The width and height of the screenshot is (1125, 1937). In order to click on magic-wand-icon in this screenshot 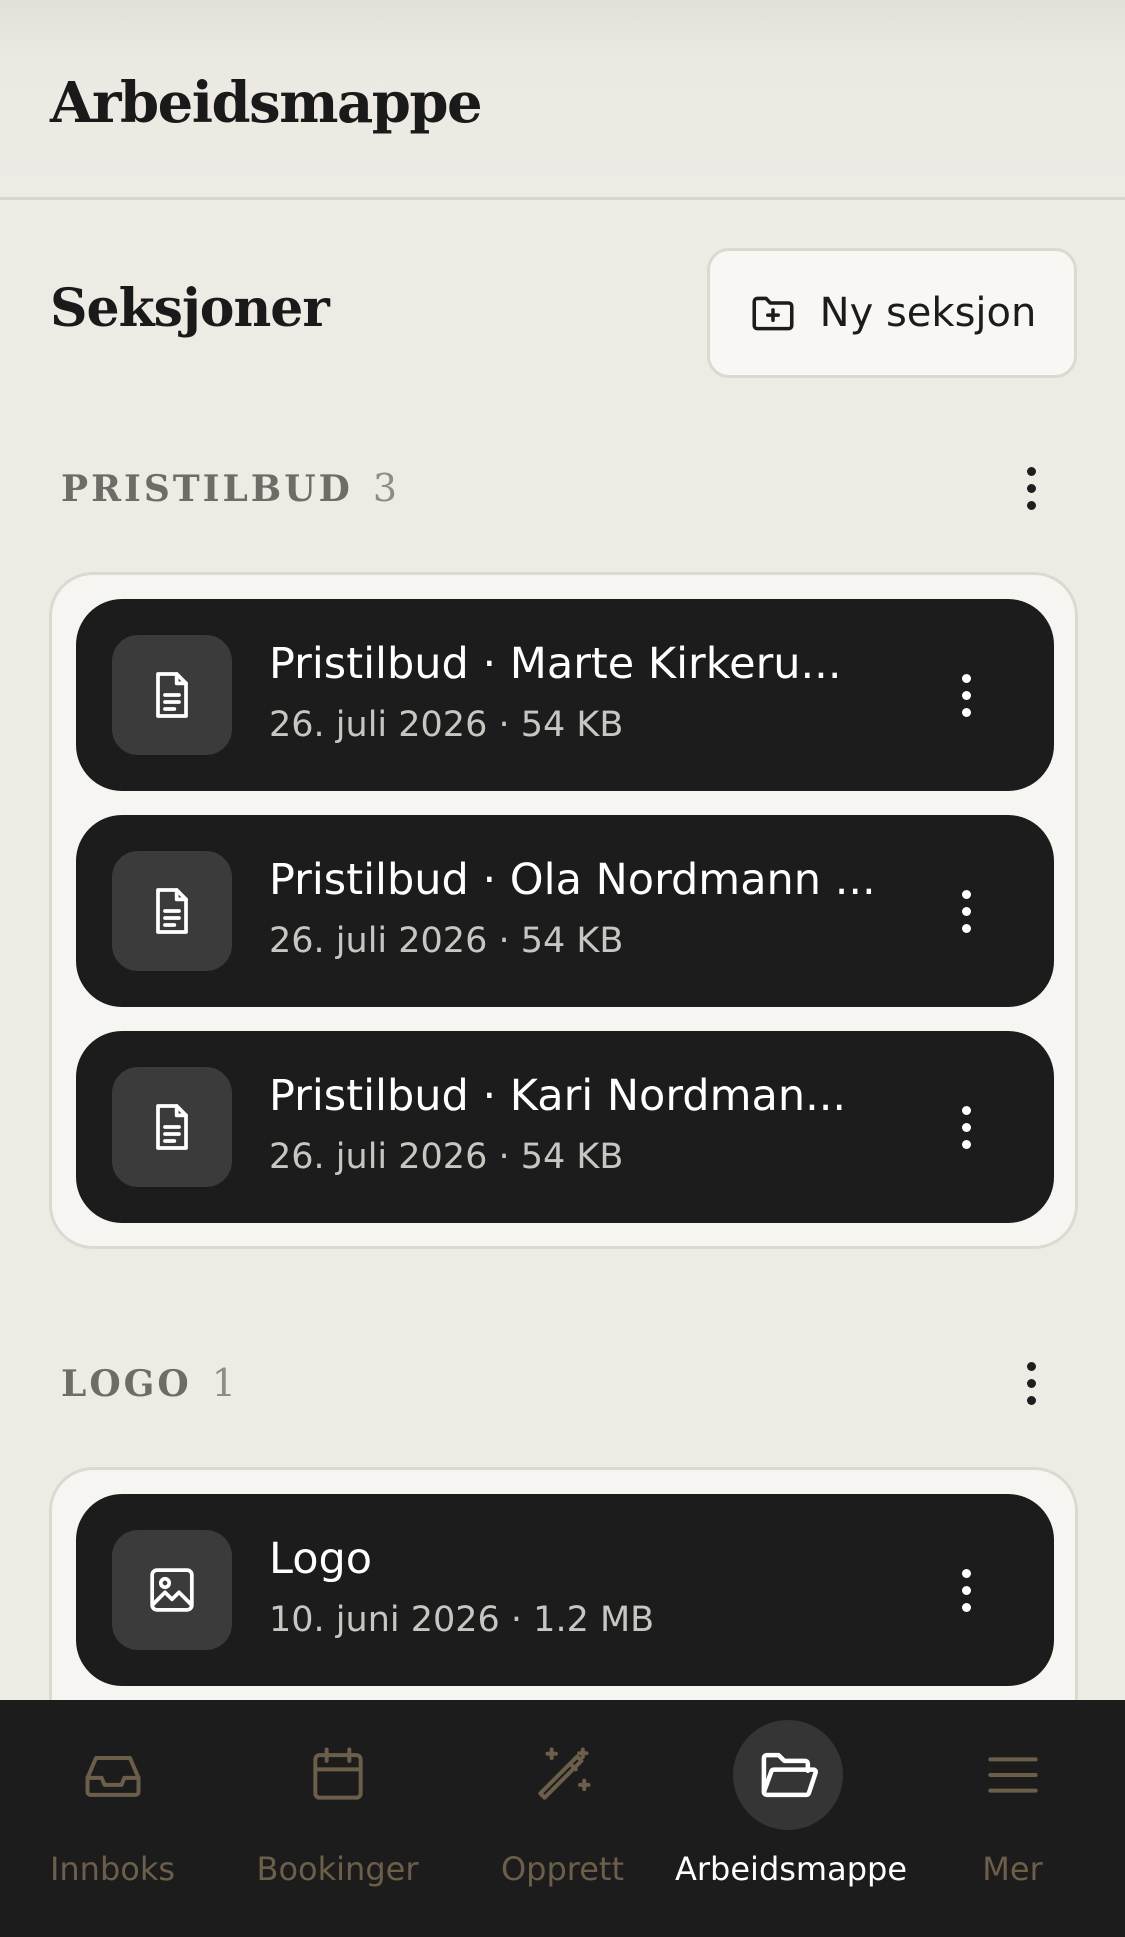, I will do `click(563, 1773)`.